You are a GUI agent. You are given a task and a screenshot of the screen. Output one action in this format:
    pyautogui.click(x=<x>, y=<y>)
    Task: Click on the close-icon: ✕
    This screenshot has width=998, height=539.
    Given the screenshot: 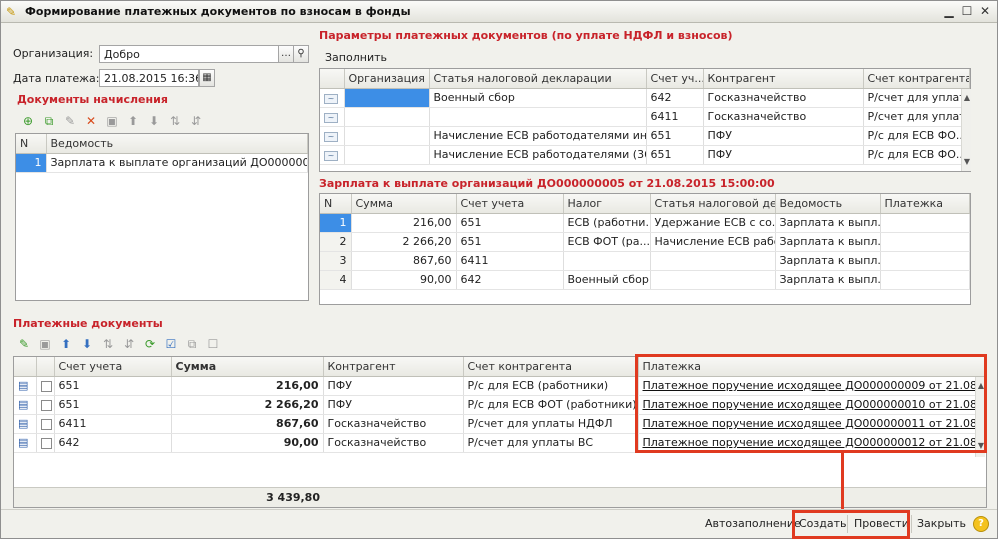 What is the action you would take?
    pyautogui.click(x=985, y=11)
    